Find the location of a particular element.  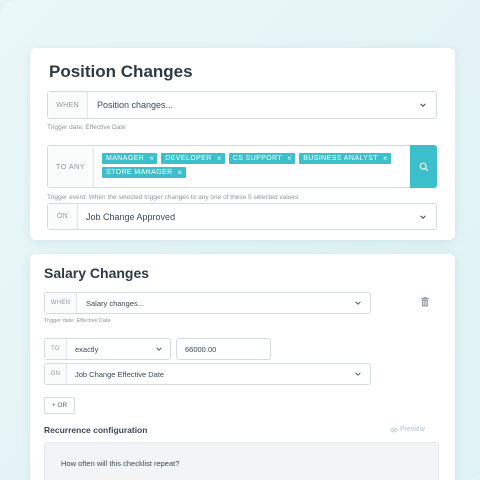

tag-business-analyst: BUSINESS ANALYST × is located at coordinates (345, 158).